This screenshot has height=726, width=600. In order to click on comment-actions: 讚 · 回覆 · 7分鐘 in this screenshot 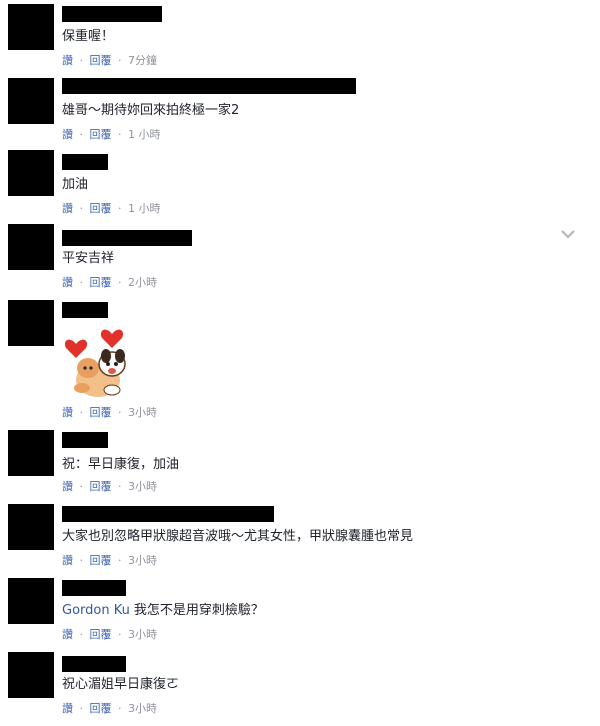, I will do `click(109, 61)`.